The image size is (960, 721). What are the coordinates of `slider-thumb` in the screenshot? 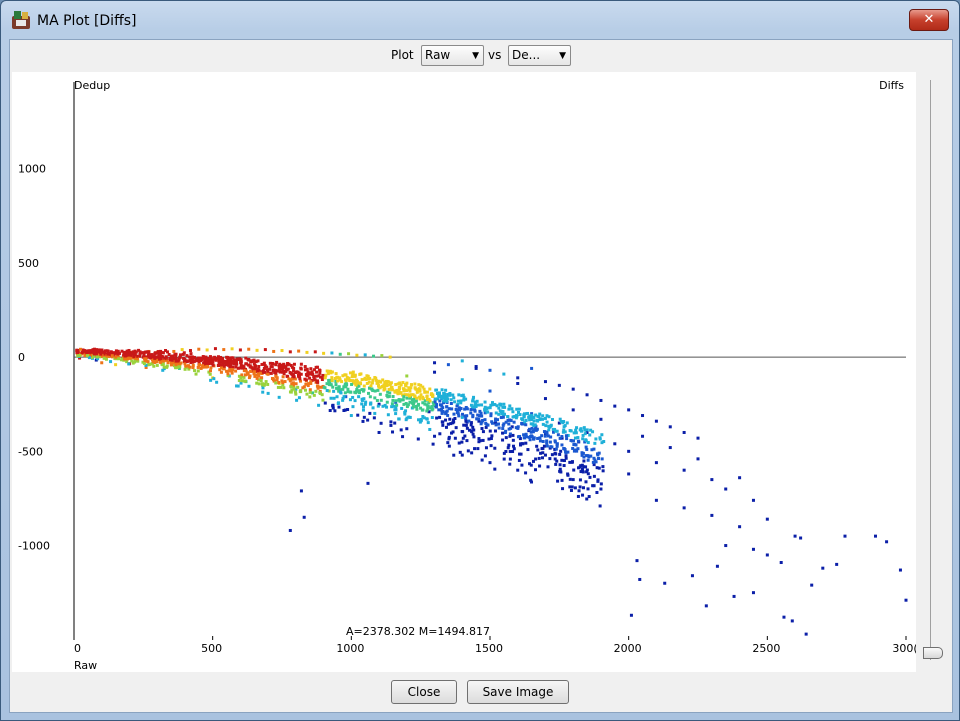 It's located at (933, 653).